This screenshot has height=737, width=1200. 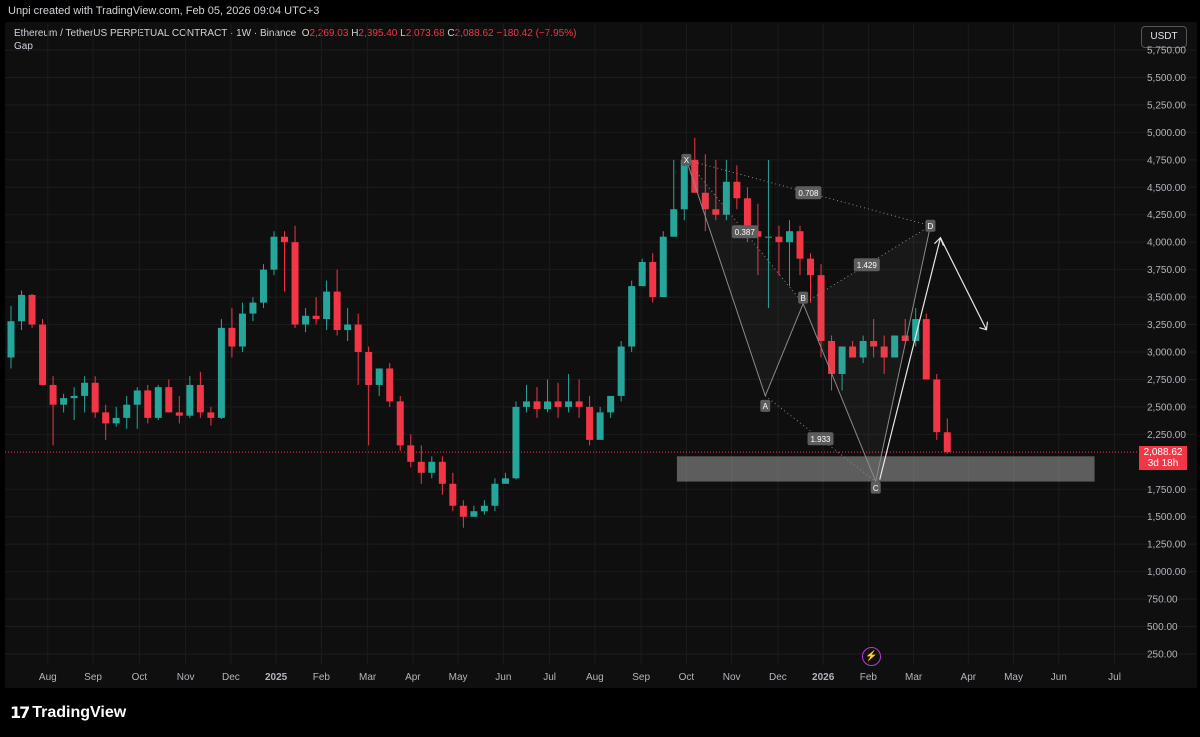 I want to click on currency-button: USDT, so click(x=1164, y=37).